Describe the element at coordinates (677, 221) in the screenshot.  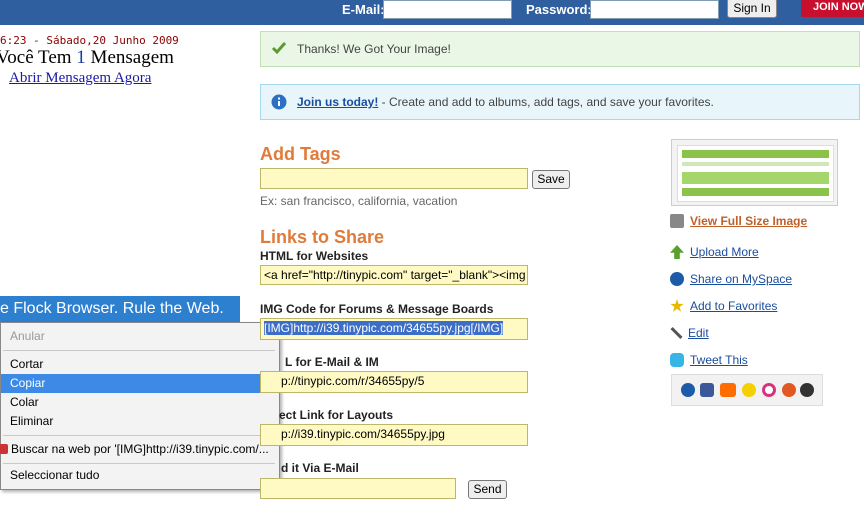
I see `magnify-icon` at that location.